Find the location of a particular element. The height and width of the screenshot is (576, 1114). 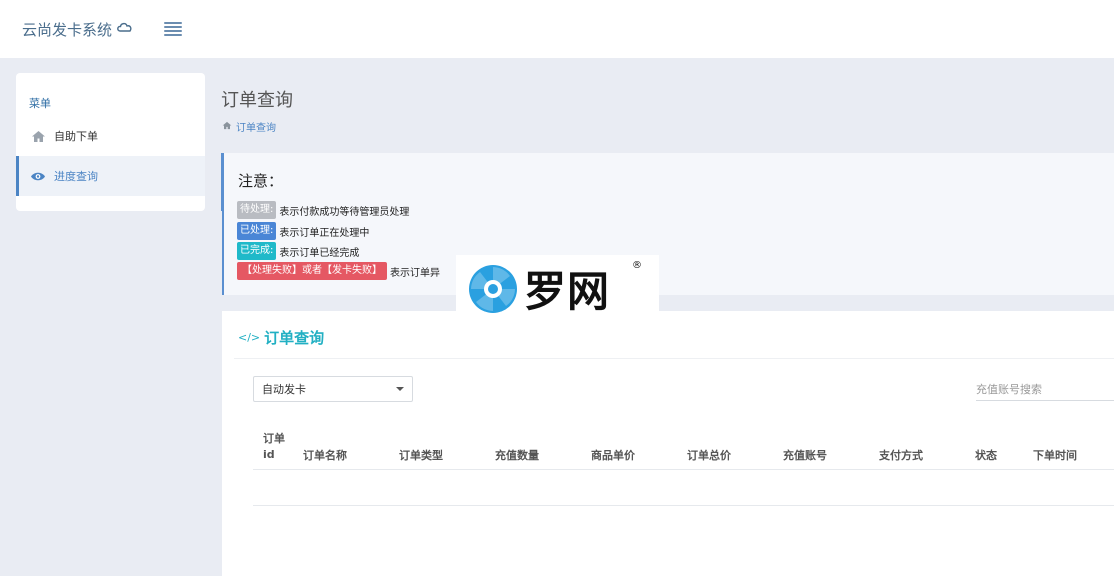

notice-line: 待处理: 表示付款成功等待管理员处理 is located at coordinates (323, 210).